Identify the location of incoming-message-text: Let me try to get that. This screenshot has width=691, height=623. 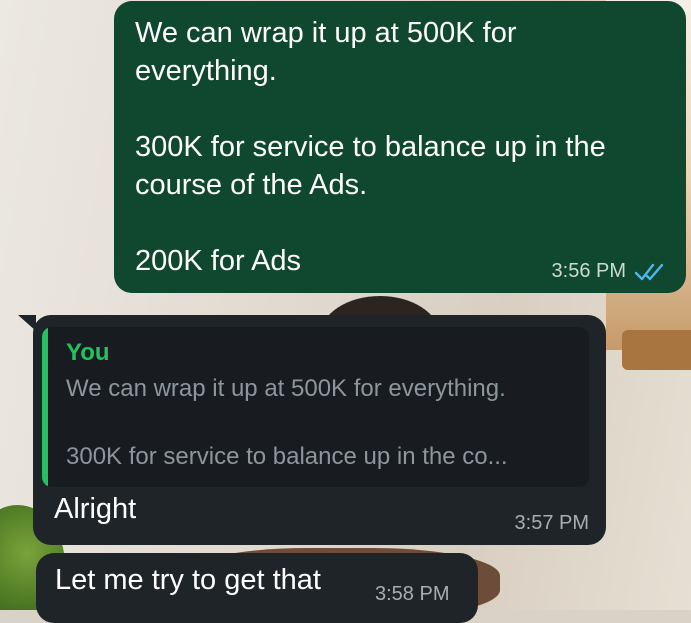
(188, 580).